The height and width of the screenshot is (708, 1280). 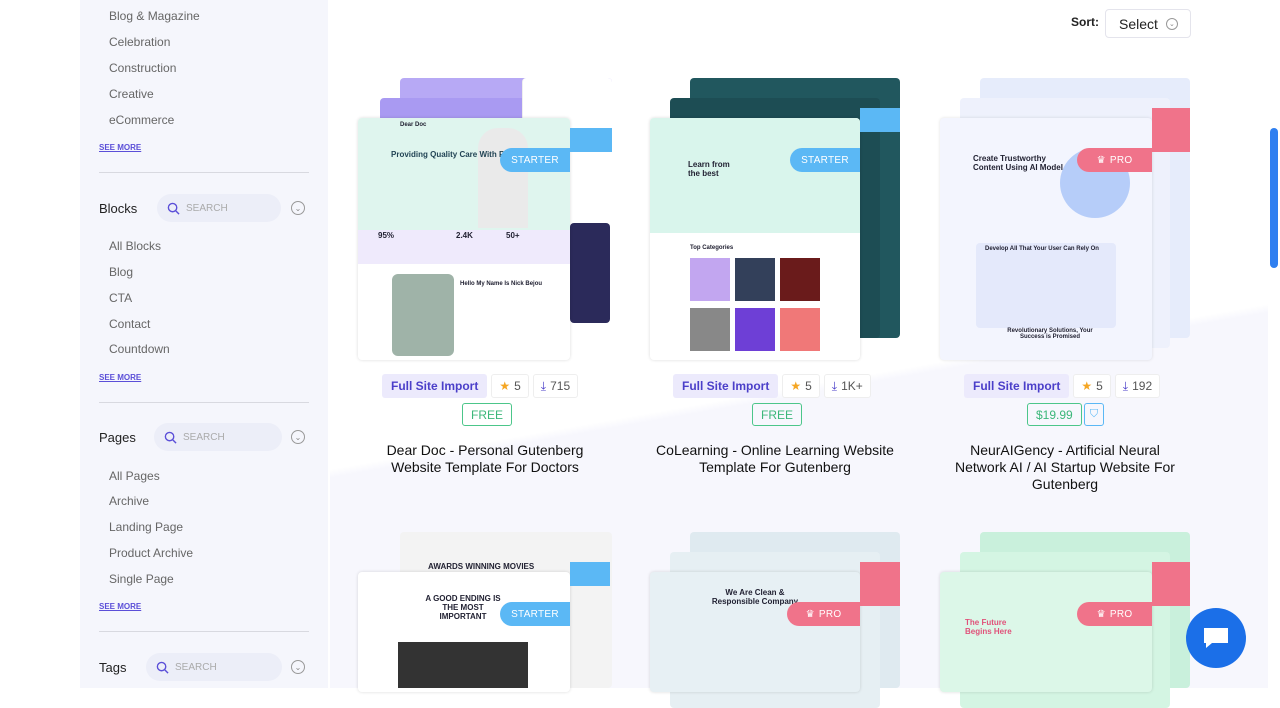 What do you see at coordinates (218, 437) in the screenshot?
I see `pages-search-input: SEARCH` at bounding box center [218, 437].